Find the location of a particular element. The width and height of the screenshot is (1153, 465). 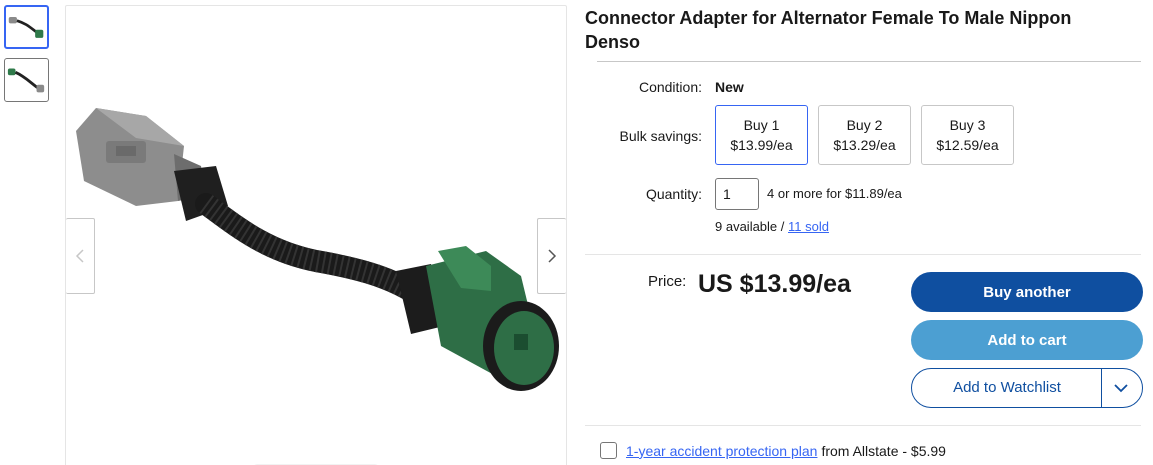

connector-thumbnail-2-icon is located at coordinates (26, 80).